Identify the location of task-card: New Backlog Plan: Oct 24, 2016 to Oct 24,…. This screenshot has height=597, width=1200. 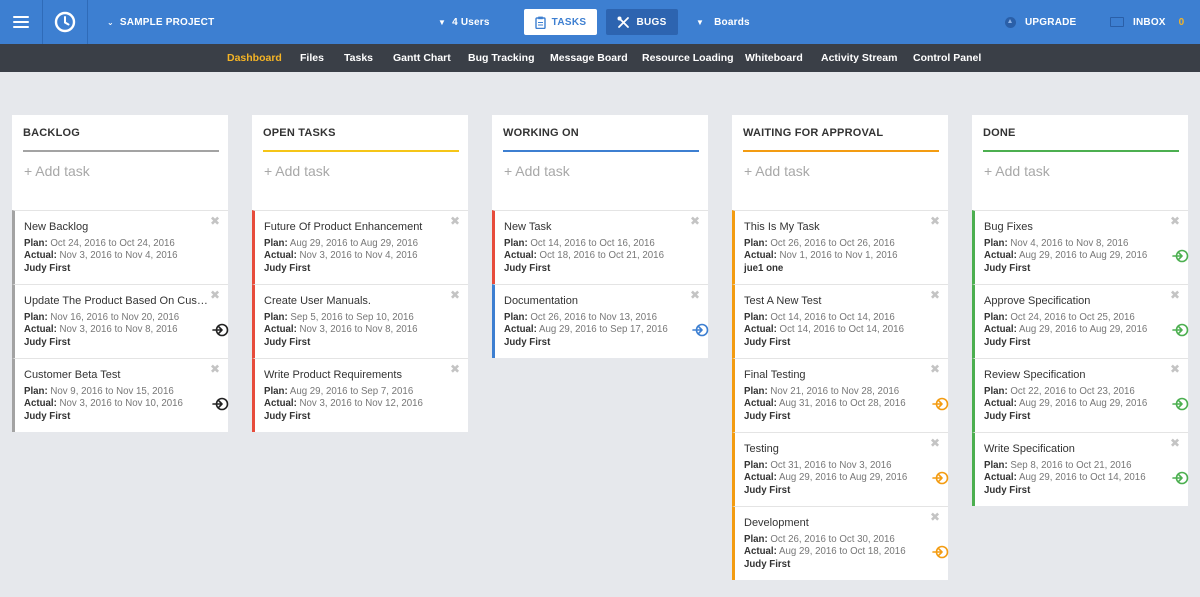
(120, 247).